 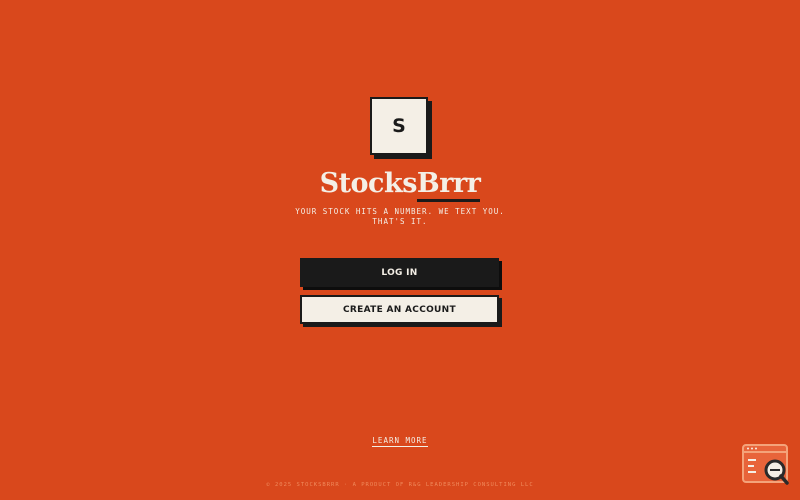 I want to click on browser-search-icon, so click(x=766, y=465).